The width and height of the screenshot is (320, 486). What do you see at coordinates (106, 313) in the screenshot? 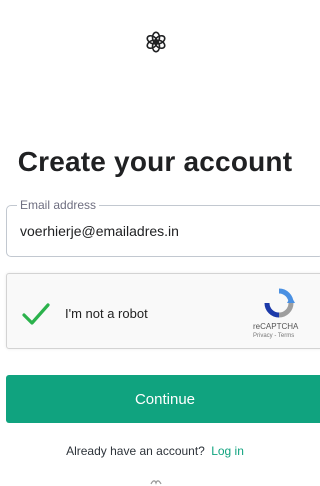
I see `captcha-label: I'm not a robot` at bounding box center [106, 313].